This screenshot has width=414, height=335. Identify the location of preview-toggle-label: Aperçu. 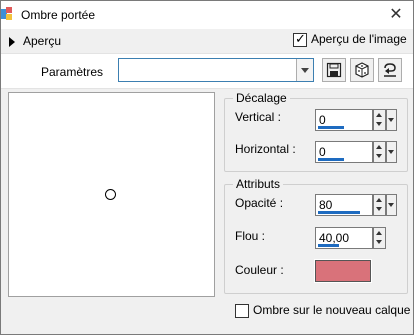
(42, 41).